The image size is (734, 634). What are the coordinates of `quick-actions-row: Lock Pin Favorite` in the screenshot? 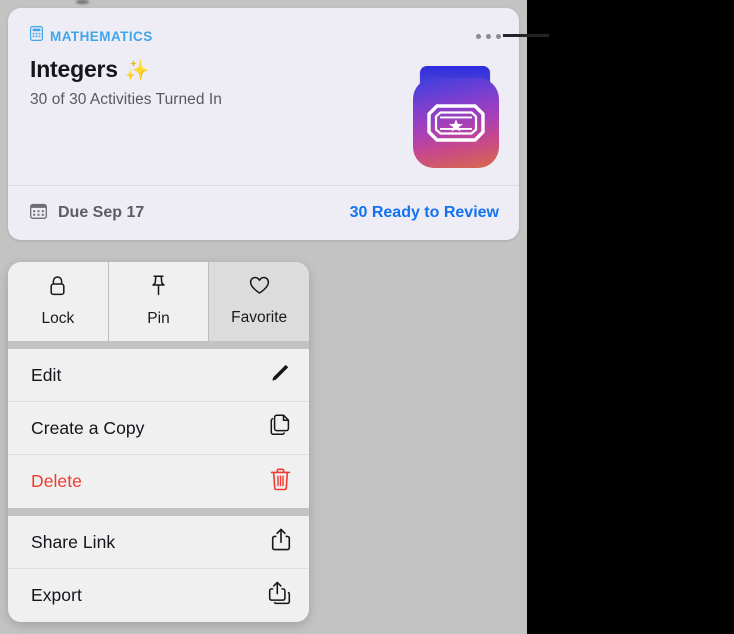 It's located at (158, 301).